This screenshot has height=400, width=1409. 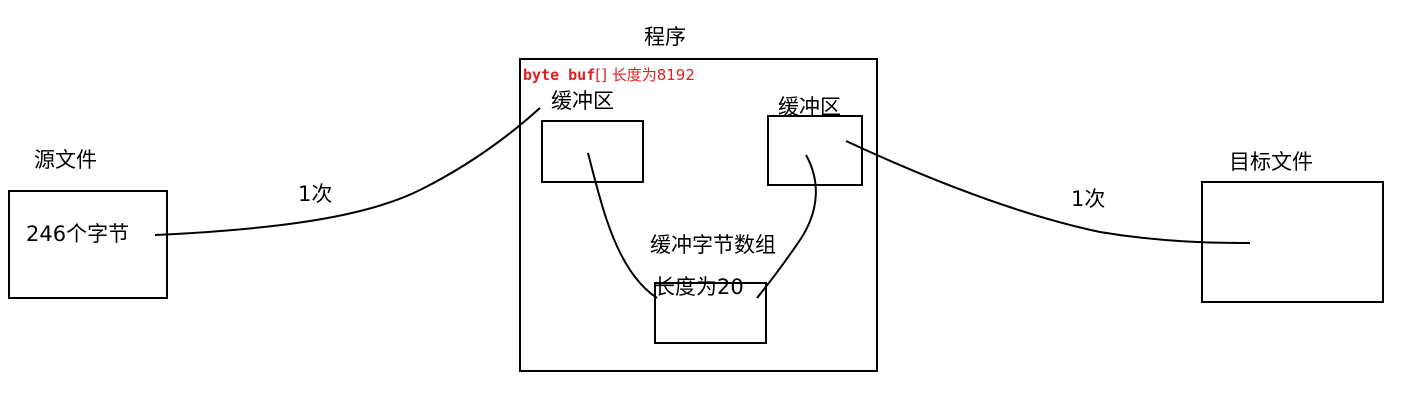 What do you see at coordinates (1048, 192) in the screenshot?
I see `write-connector` at bounding box center [1048, 192].